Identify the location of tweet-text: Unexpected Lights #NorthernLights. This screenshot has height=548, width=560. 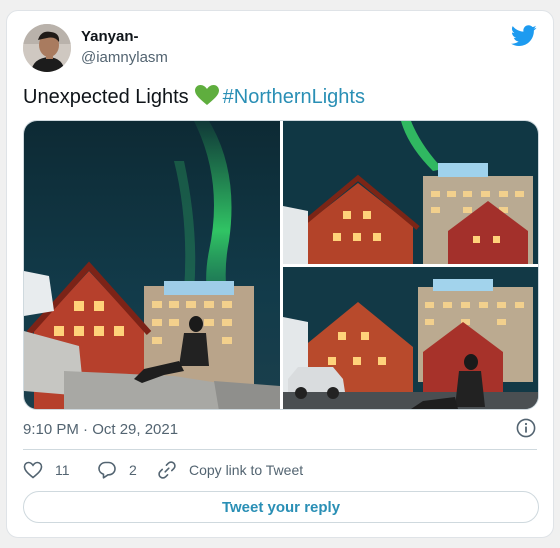
(194, 97).